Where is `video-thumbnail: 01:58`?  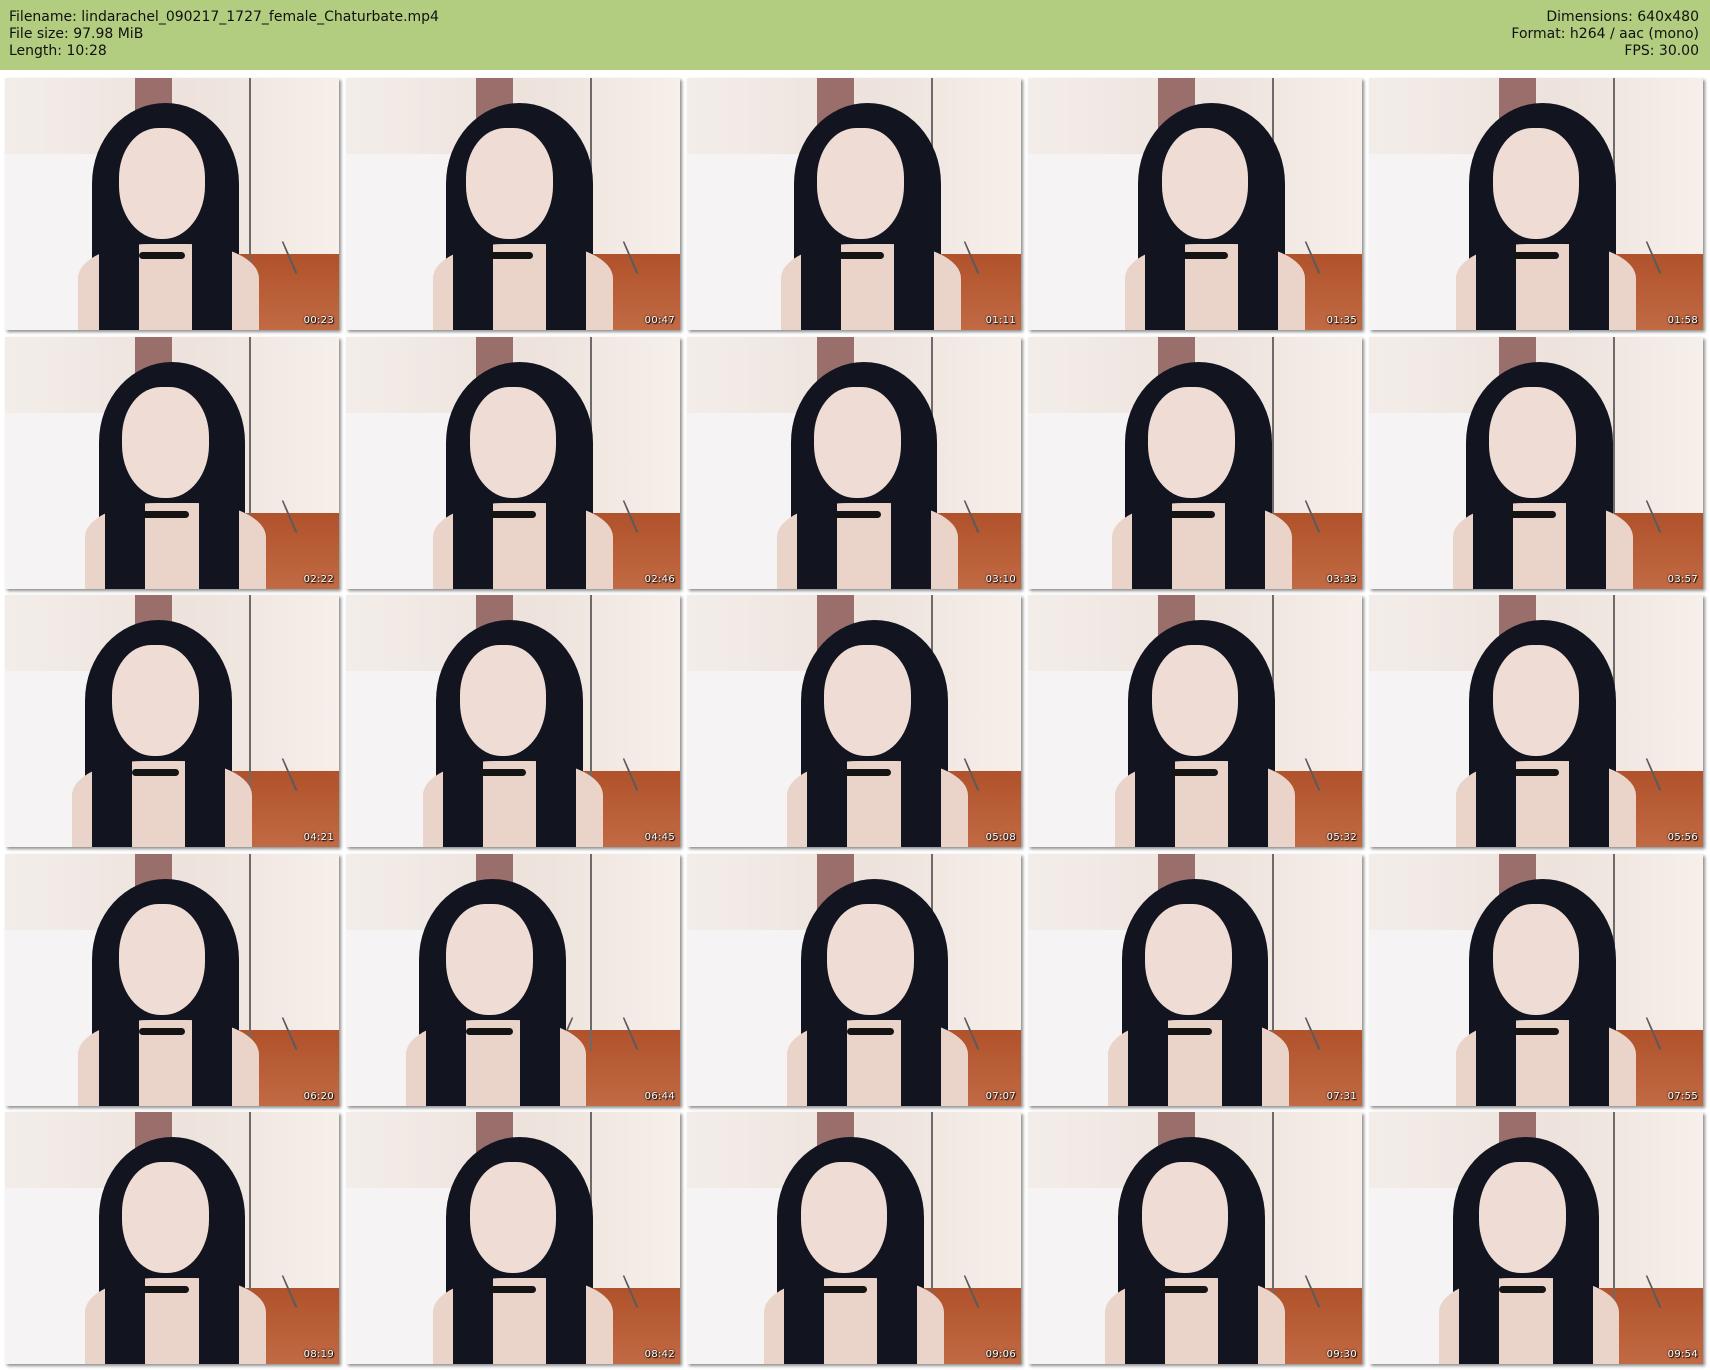
video-thumbnail: 01:58 is located at coordinates (1536, 204).